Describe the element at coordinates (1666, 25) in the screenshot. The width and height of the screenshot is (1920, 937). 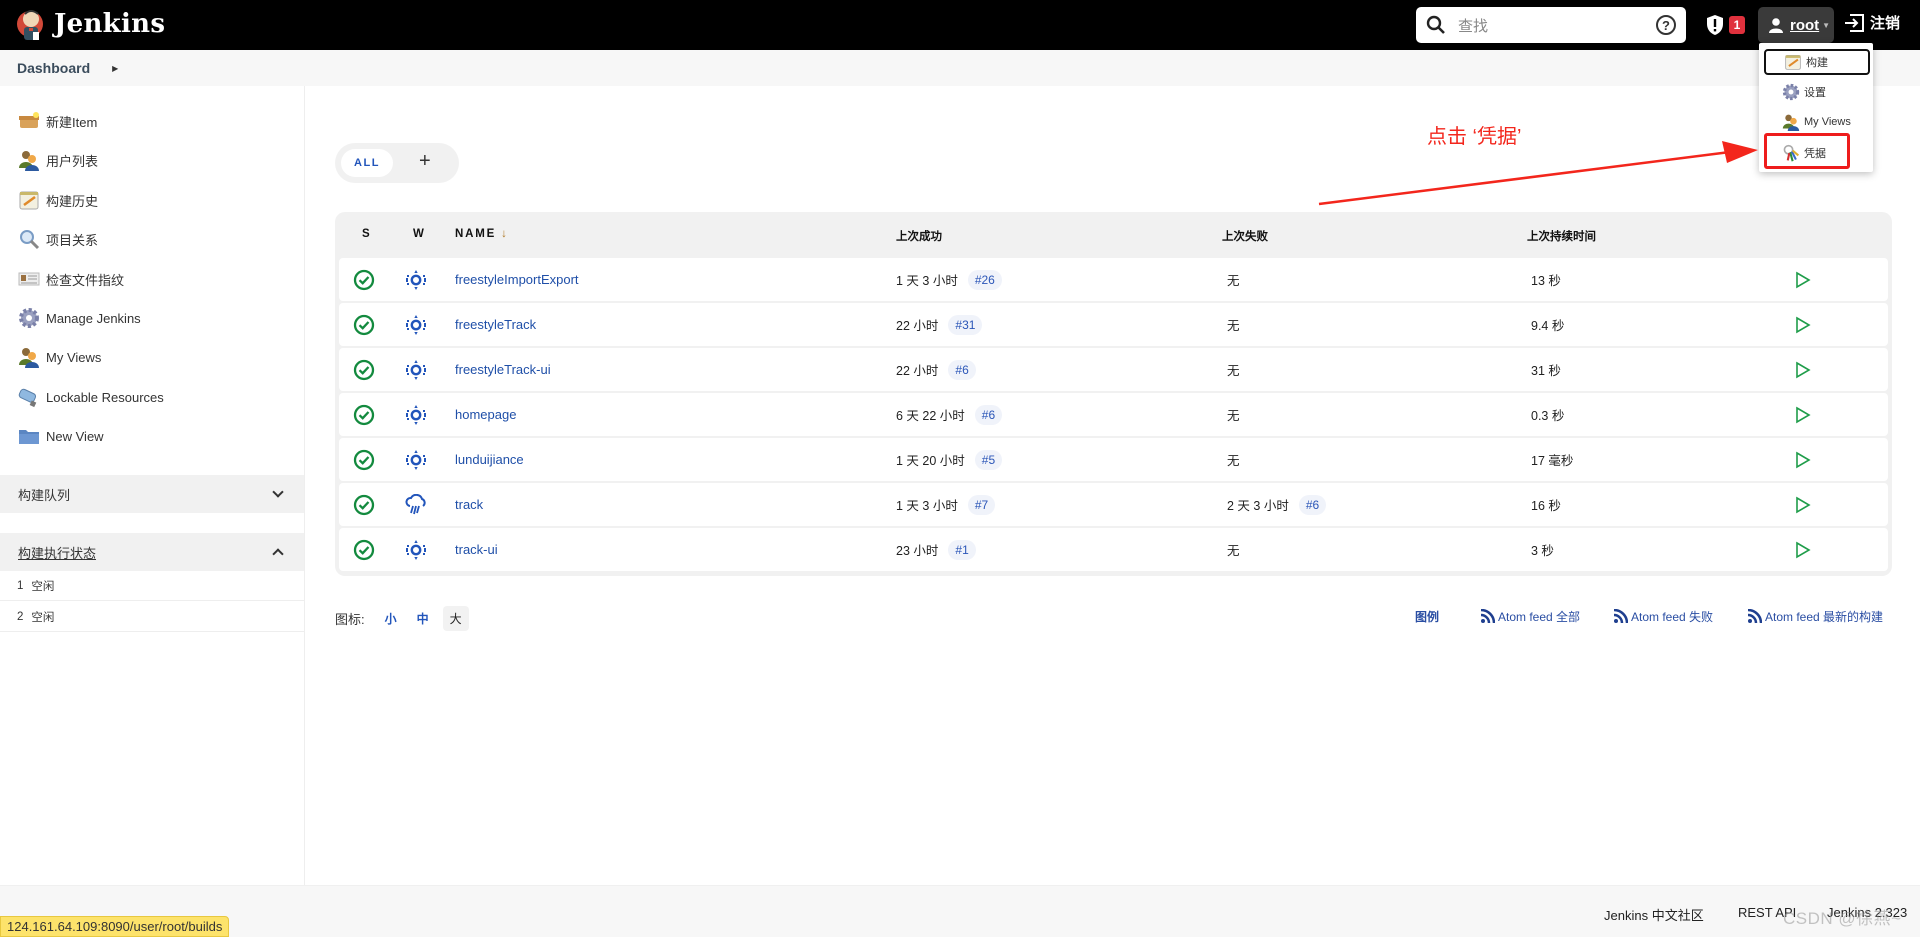
I see `help-icon: ?` at that location.